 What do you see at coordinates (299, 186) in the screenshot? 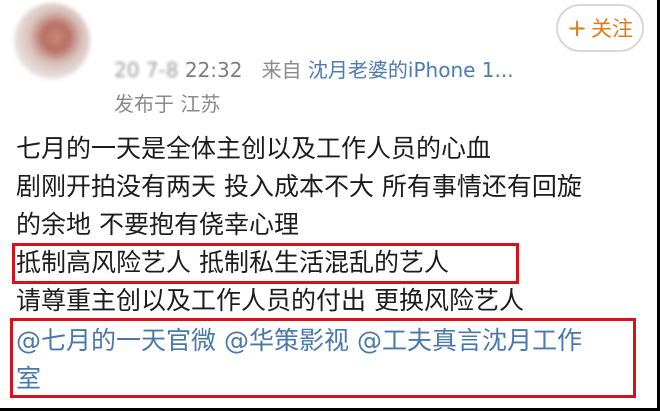
I see `post-line: 剧刚开拍没有两天 投入成本不大 所有事情还有回旋` at bounding box center [299, 186].